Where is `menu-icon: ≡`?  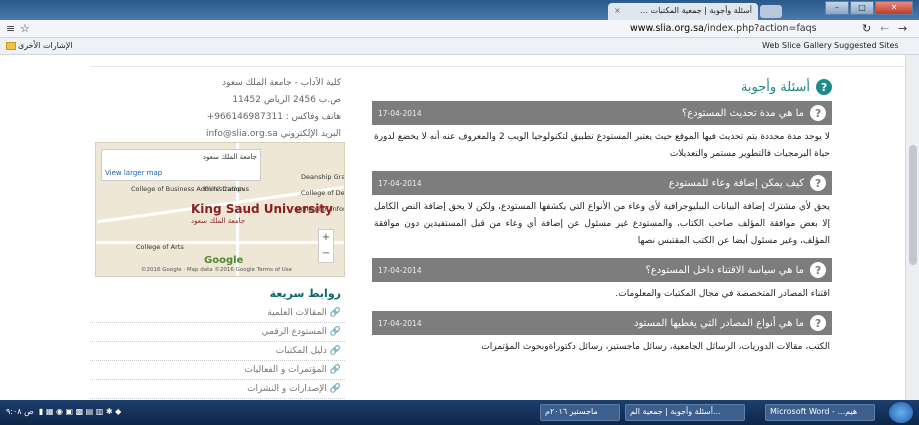 menu-icon: ≡ is located at coordinates (10, 28).